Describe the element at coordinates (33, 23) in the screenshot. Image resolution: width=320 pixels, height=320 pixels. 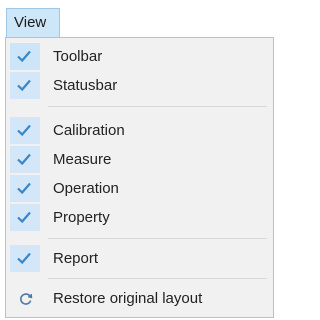
I see `menu-view: View` at that location.